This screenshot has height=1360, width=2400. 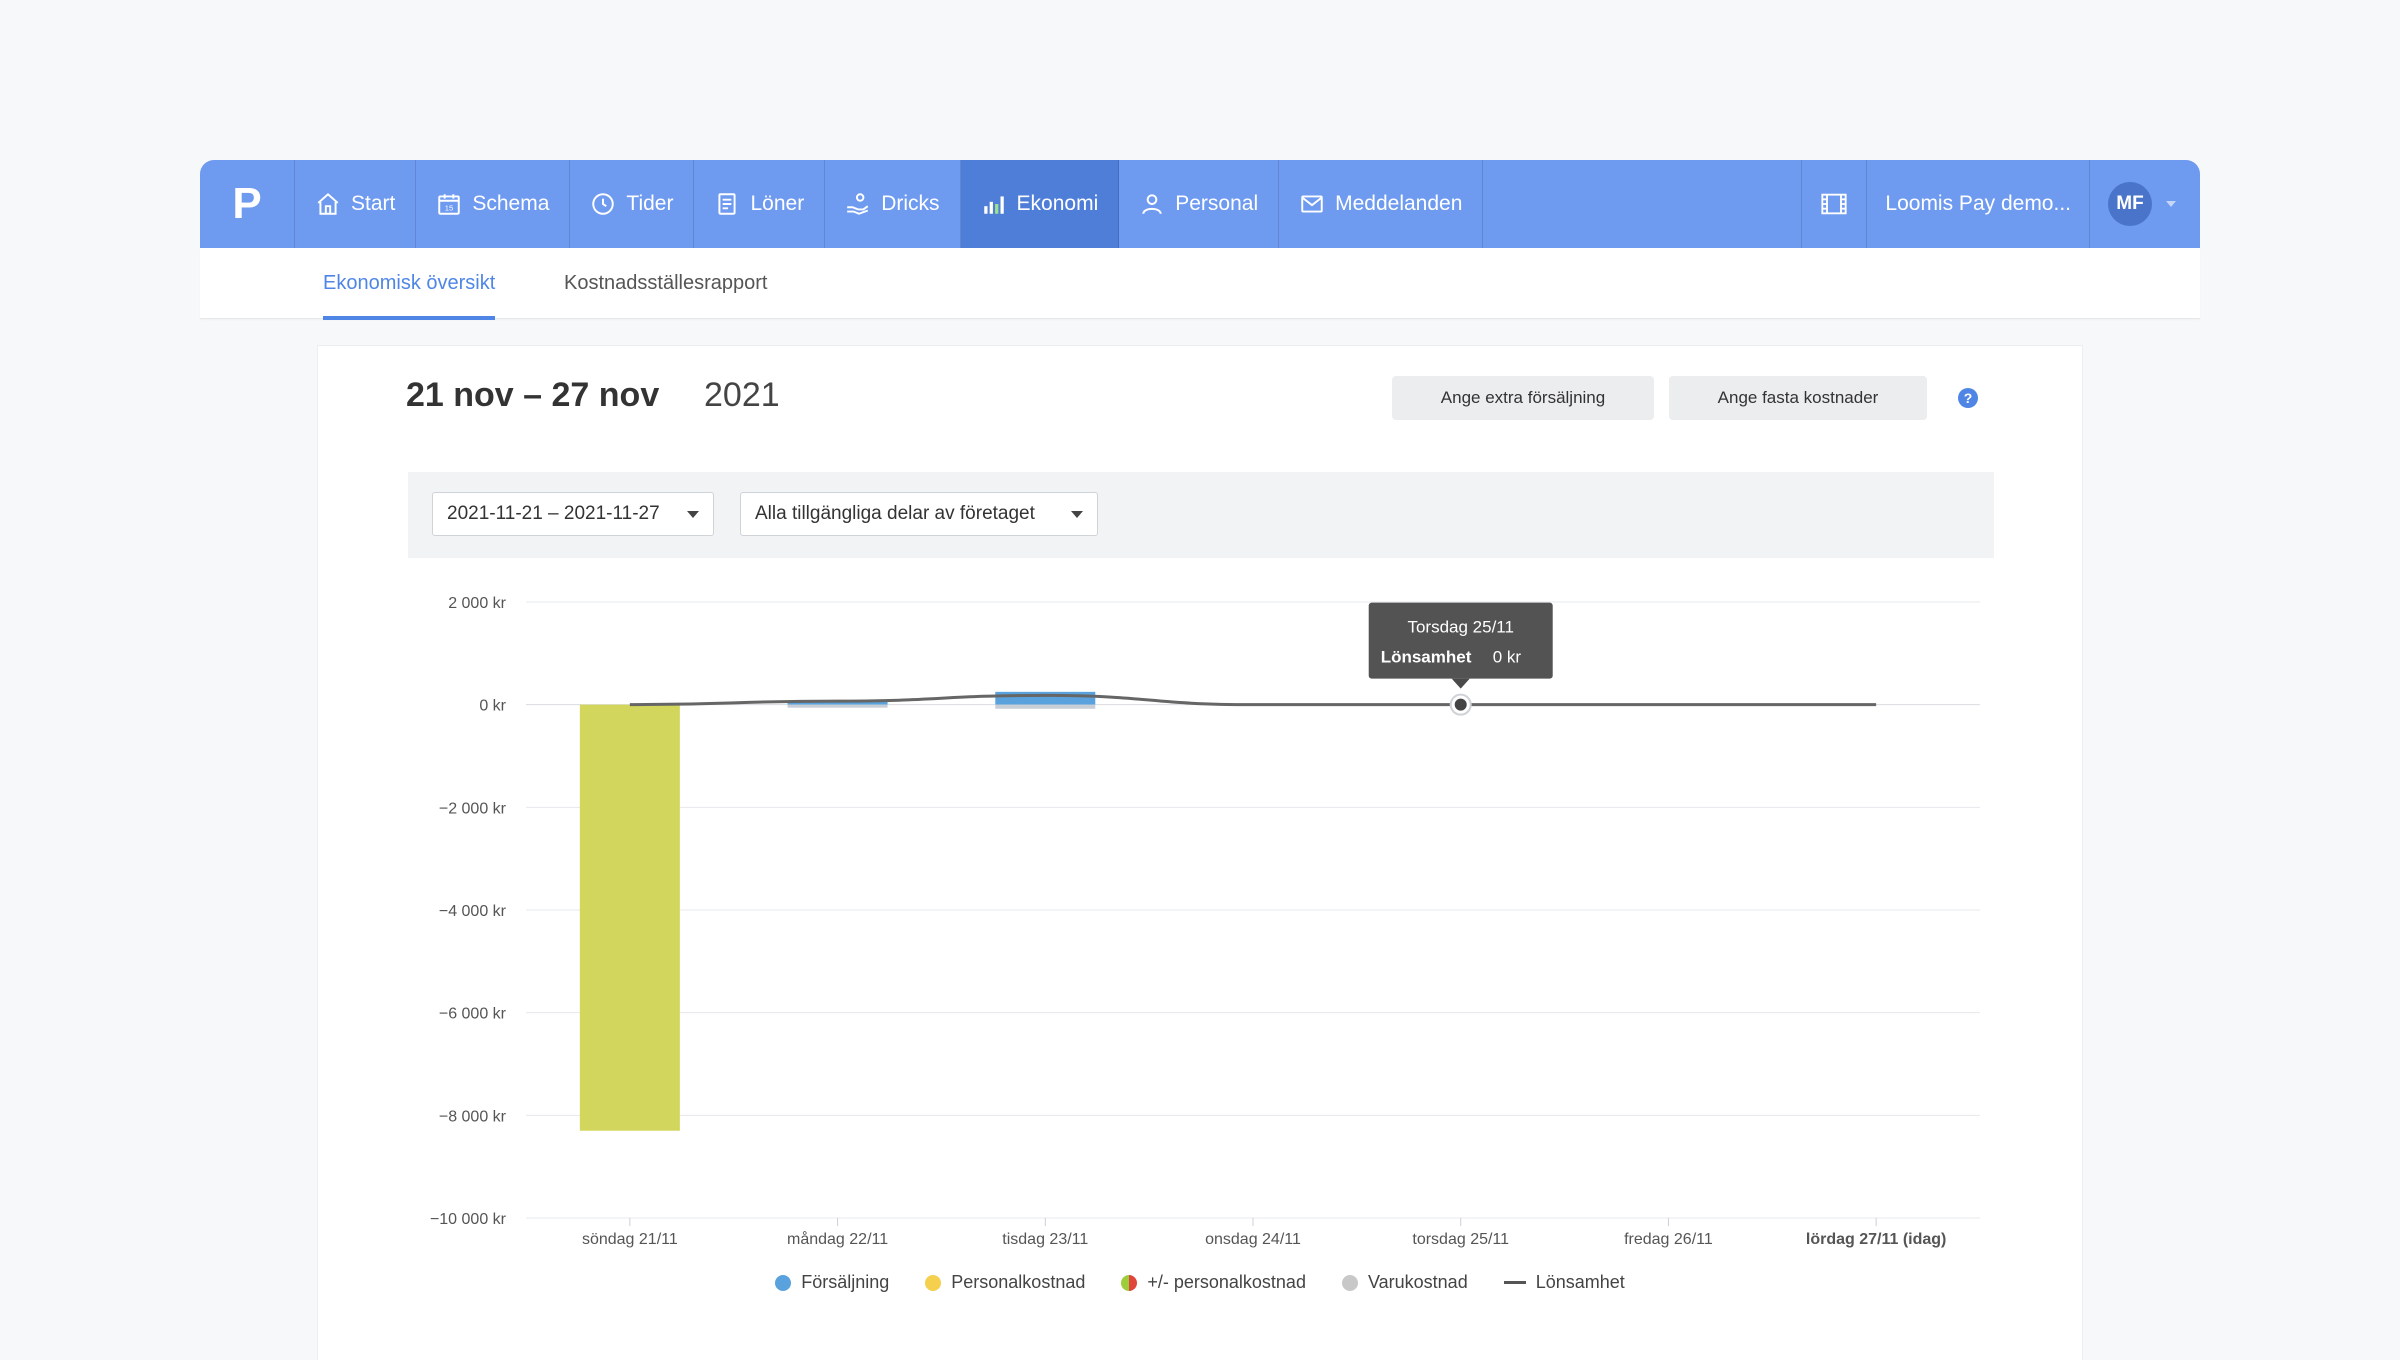 I want to click on legend-item: Personalkostnad, so click(x=1005, y=1282).